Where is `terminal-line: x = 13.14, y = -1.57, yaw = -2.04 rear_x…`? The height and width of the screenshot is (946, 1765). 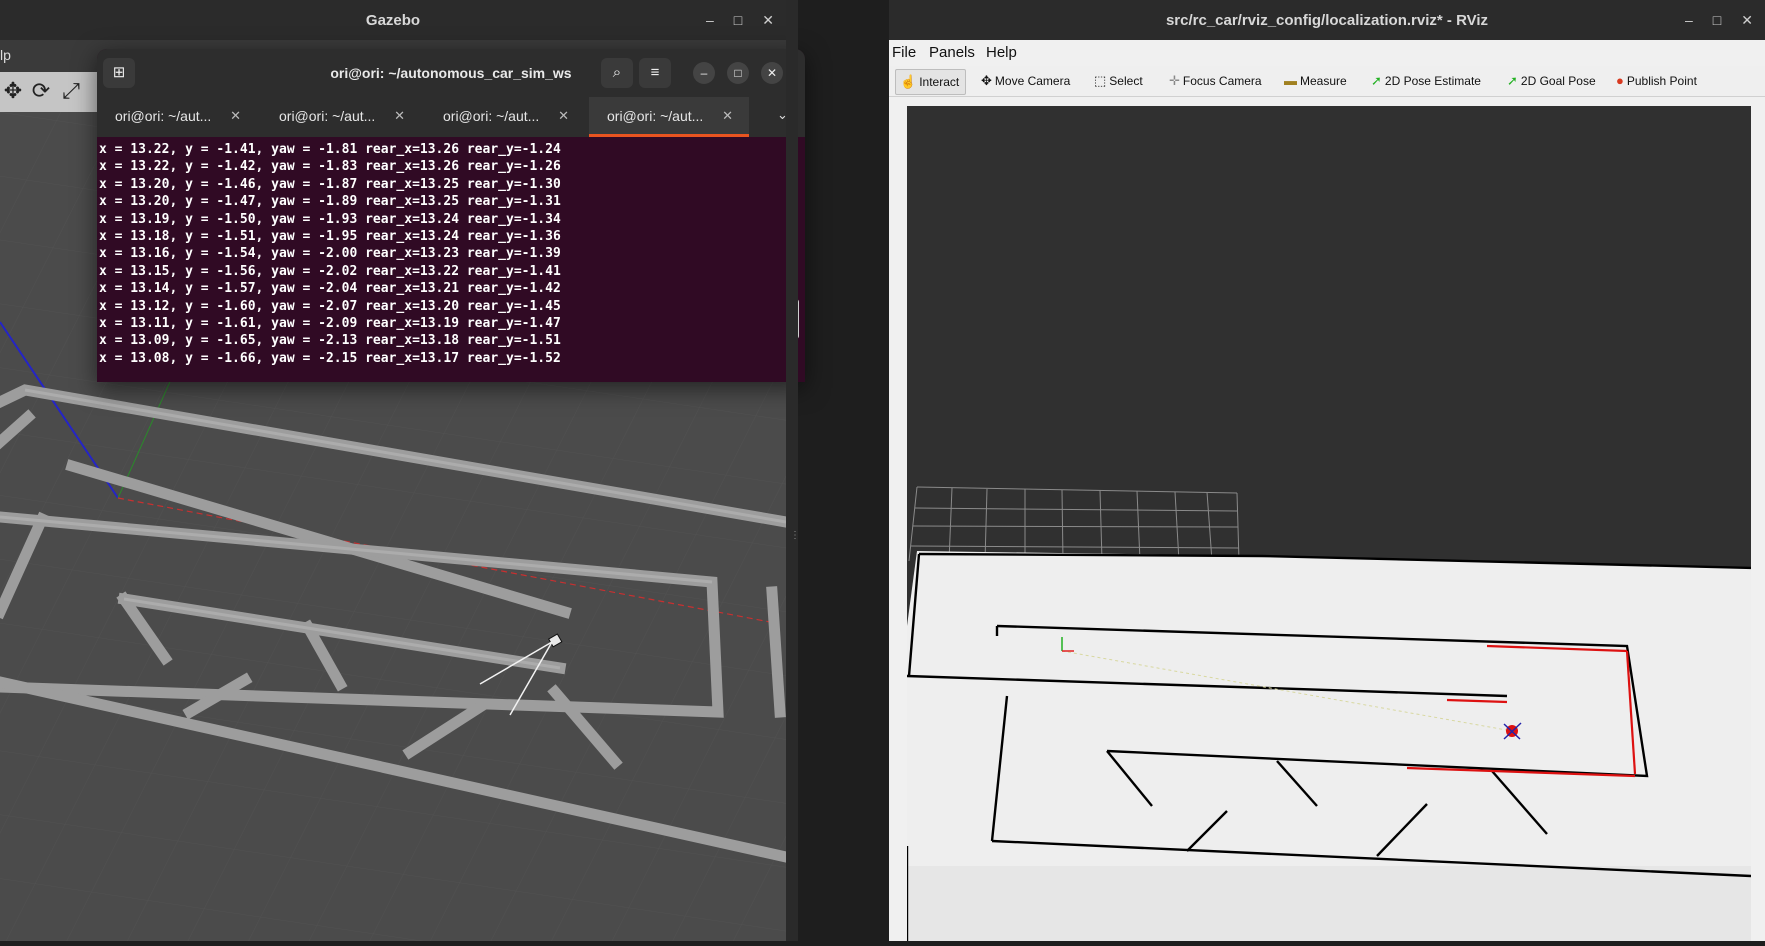
terminal-line: x = 13.14, y = -1.57, yaw = -2.04 rear_x… is located at coordinates (330, 289).